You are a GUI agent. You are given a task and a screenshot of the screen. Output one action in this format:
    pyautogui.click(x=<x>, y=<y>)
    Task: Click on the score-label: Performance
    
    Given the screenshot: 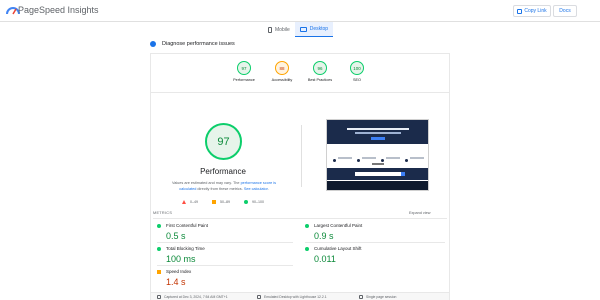 What is the action you would take?
    pyautogui.click(x=244, y=80)
    